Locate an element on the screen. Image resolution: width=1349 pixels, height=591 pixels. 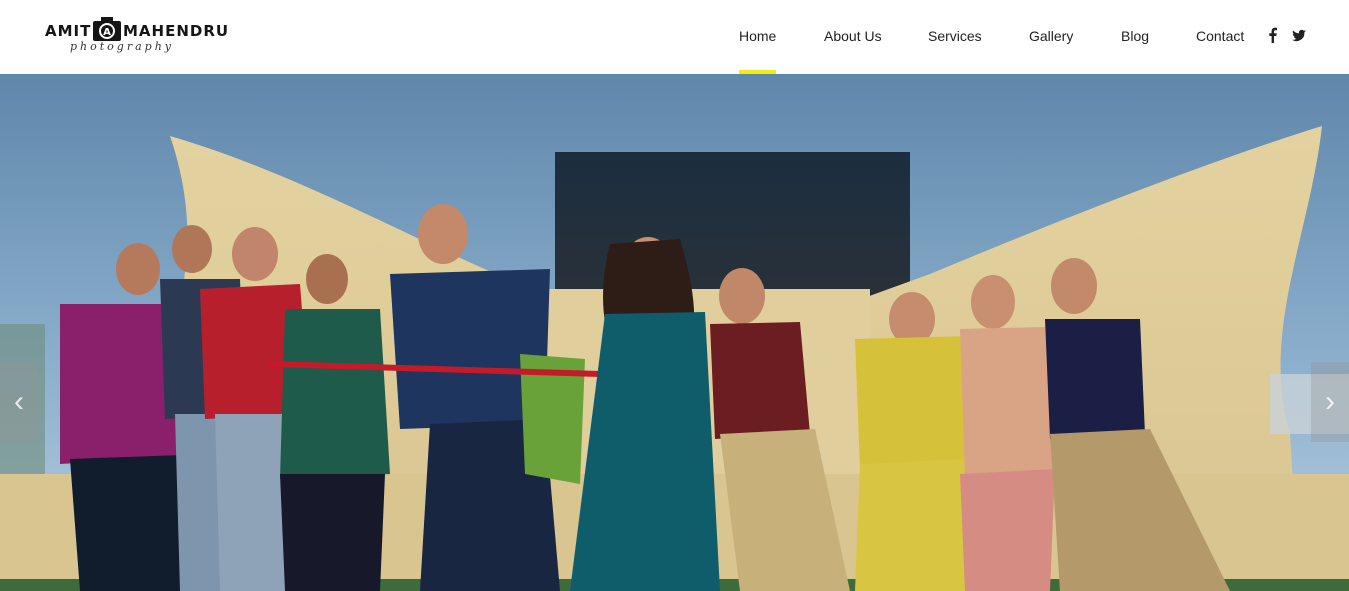
slider-next-button: › is located at coordinates (1330, 402).